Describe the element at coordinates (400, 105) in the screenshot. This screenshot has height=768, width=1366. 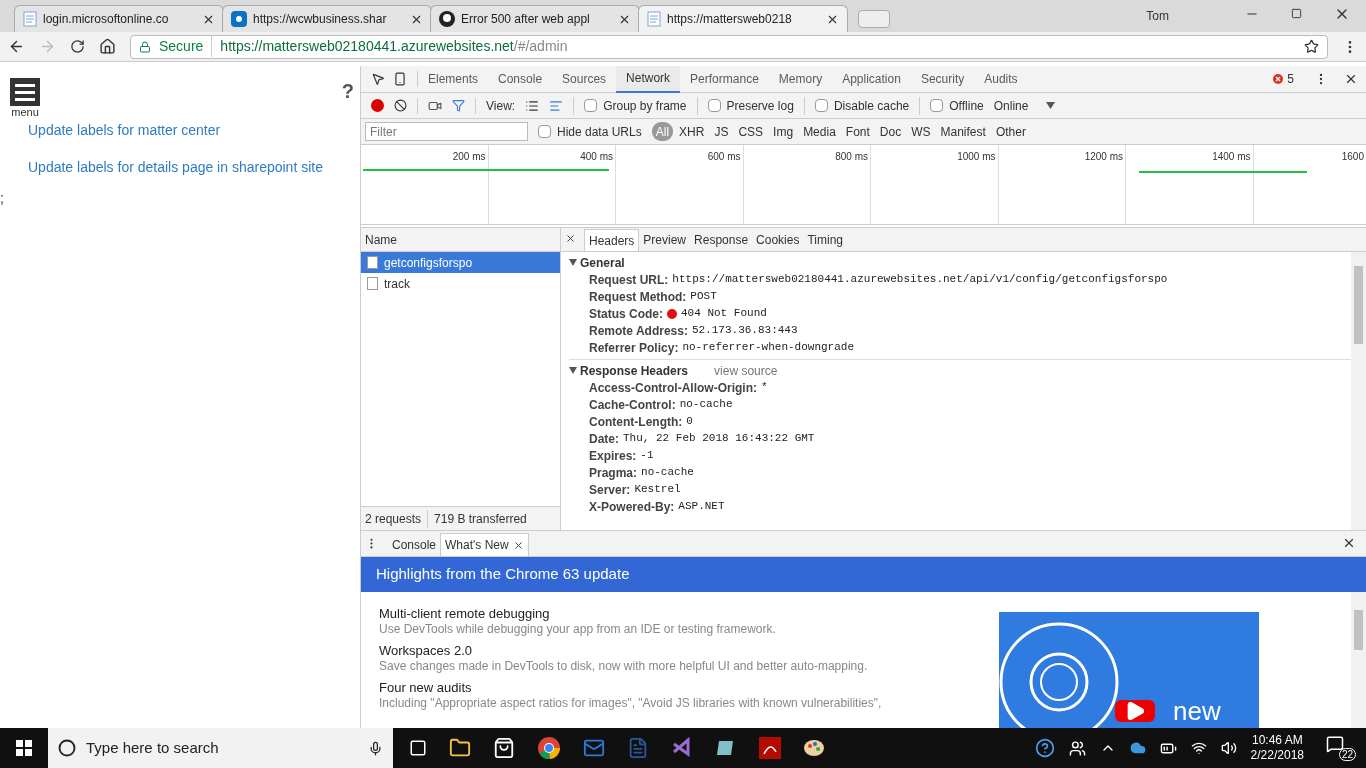
I see `clear-icon` at that location.